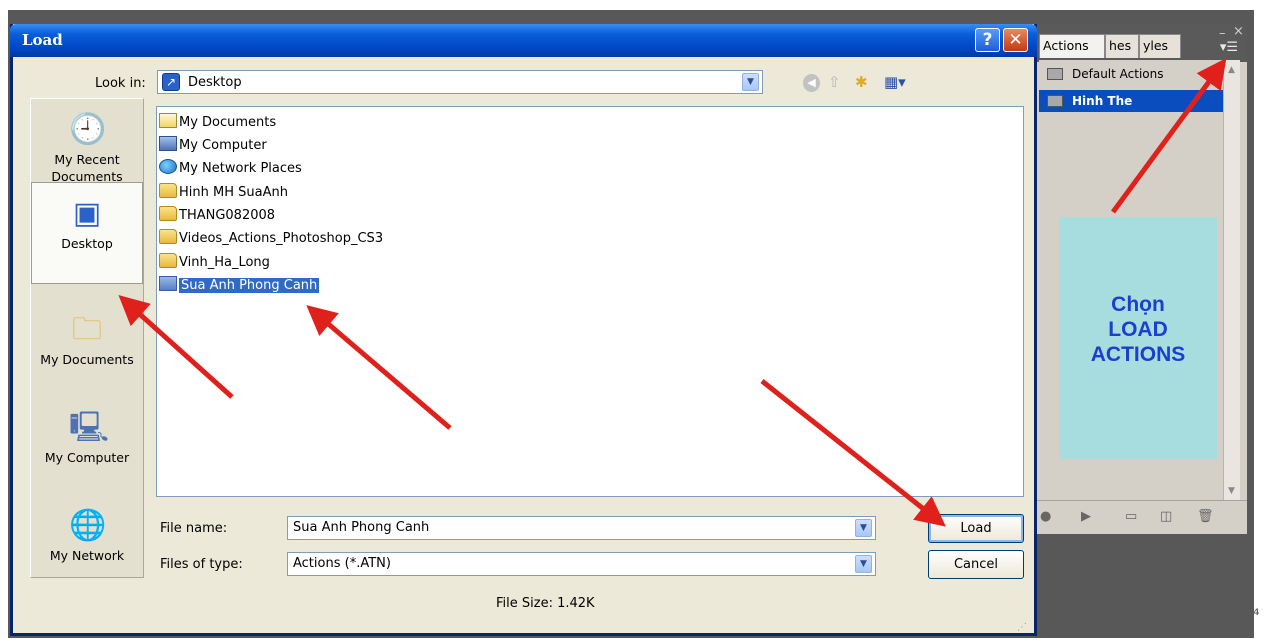 The height and width of the screenshot is (643, 1264). Describe the element at coordinates (1138, 329) in the screenshot. I see `note-line-2: LOAD` at that location.